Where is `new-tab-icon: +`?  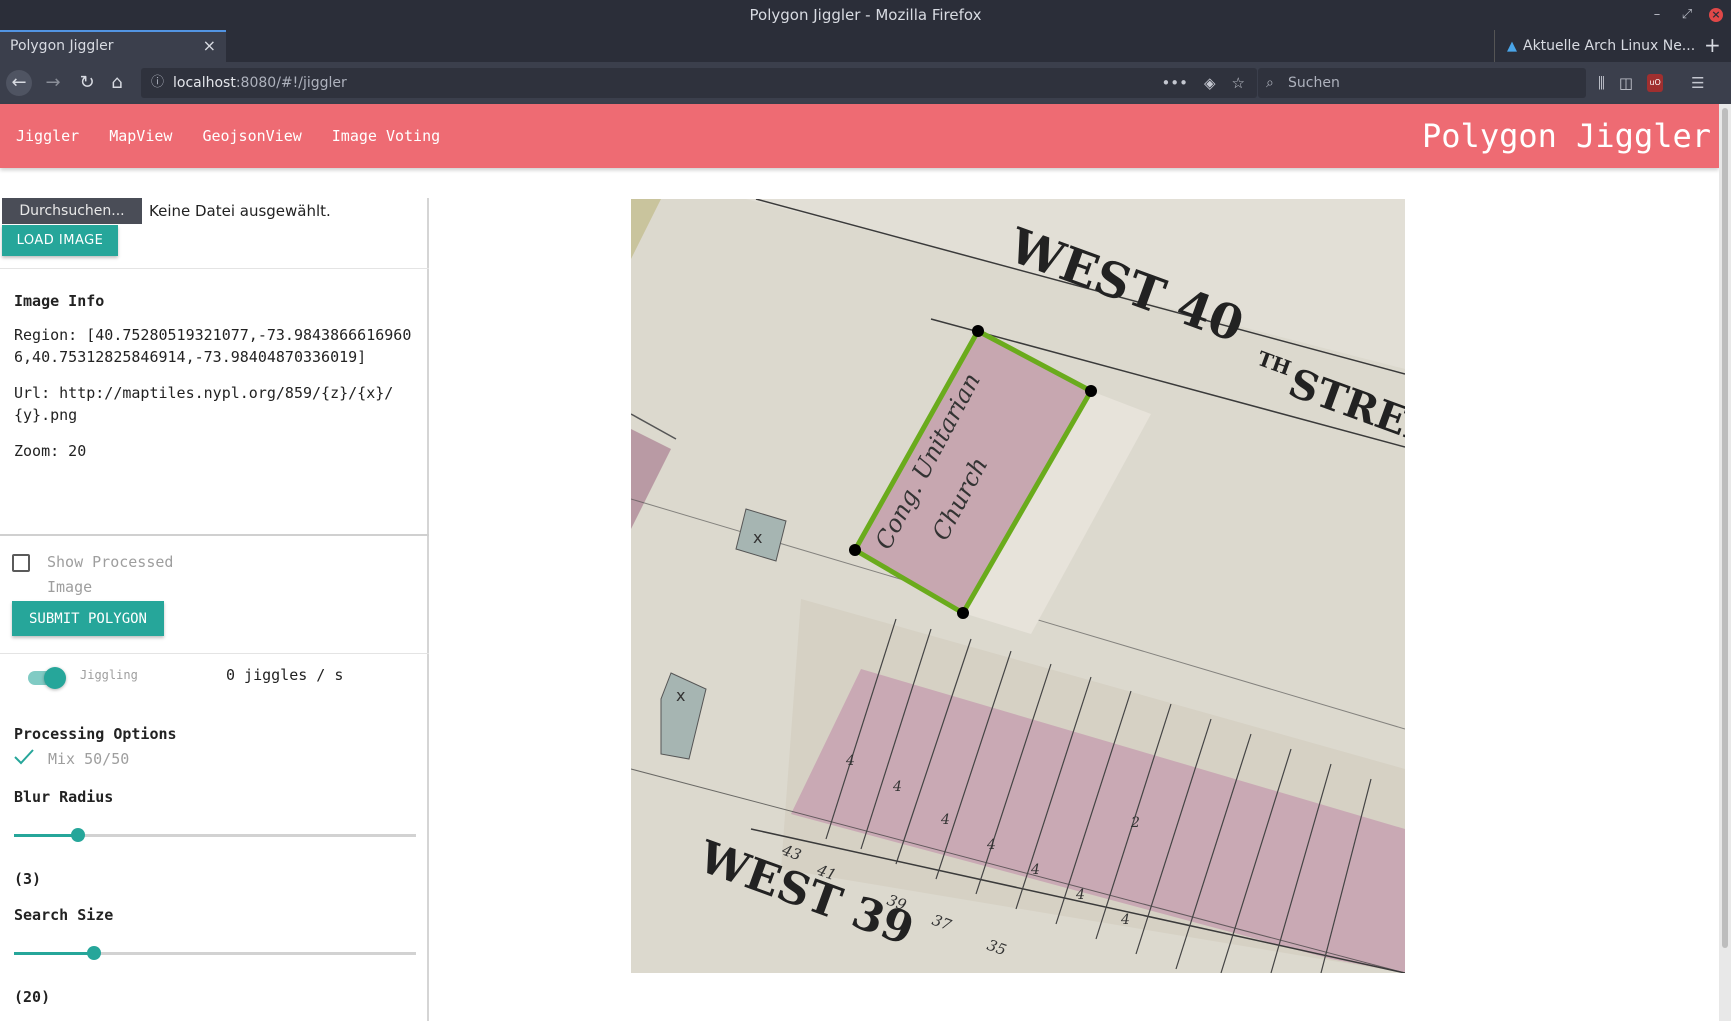 new-tab-icon: + is located at coordinates (1712, 45).